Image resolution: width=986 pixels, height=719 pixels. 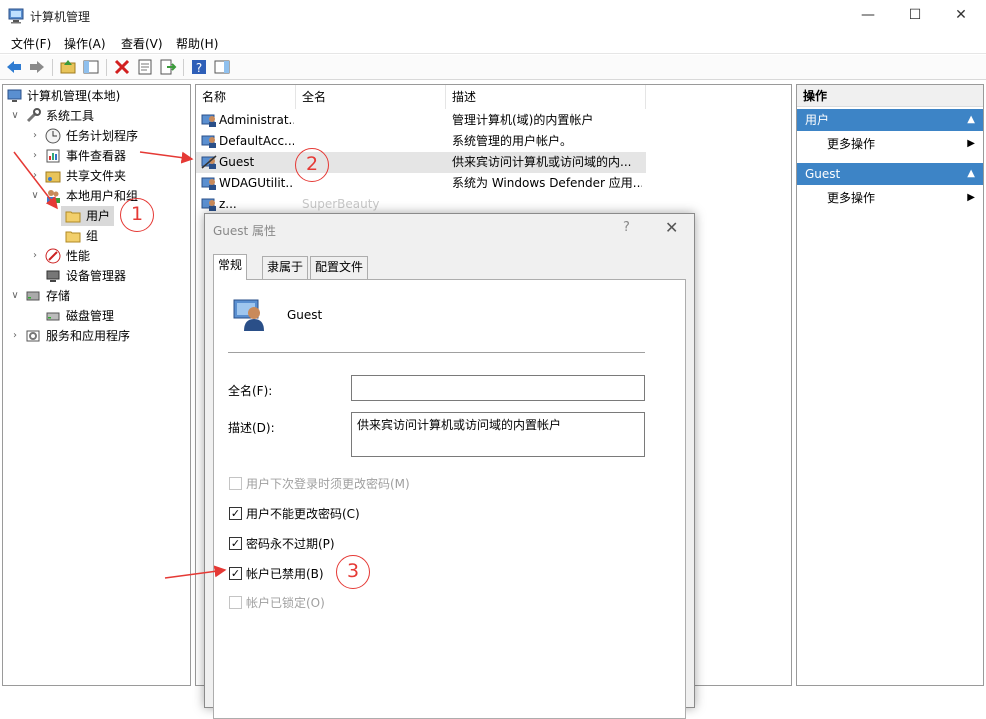 What do you see at coordinates (137, 215) in the screenshot?
I see `annotation-circle-1: 1` at bounding box center [137, 215].